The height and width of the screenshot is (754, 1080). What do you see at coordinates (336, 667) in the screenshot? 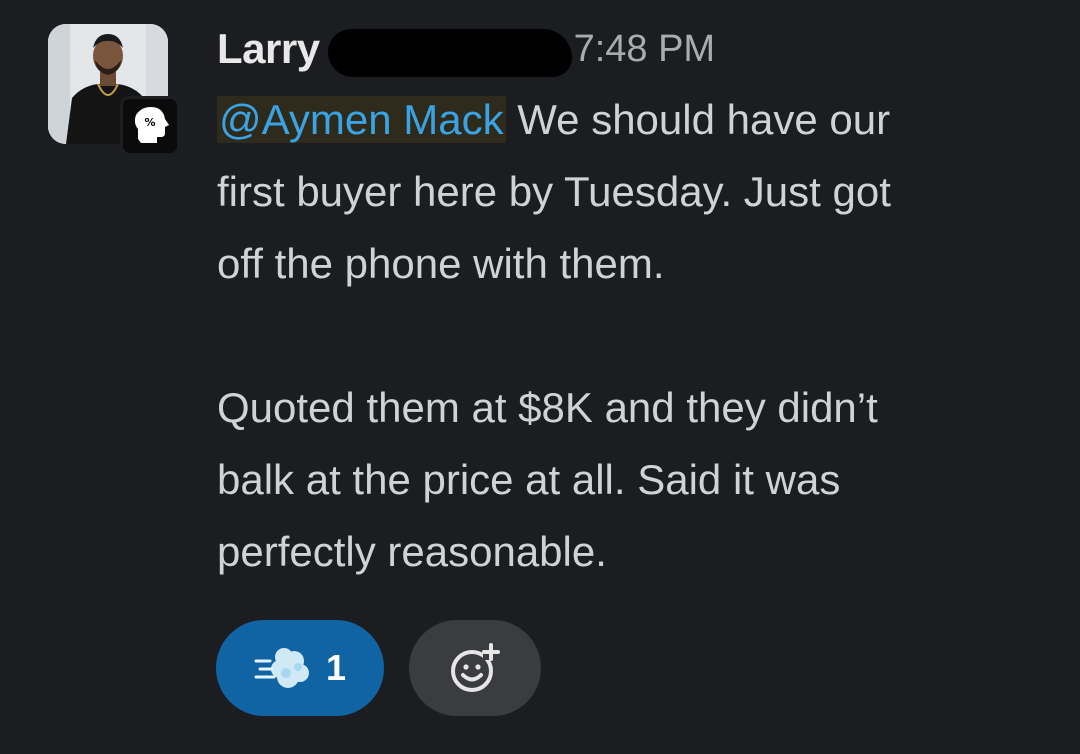
I see `reaction-count: 1` at bounding box center [336, 667].